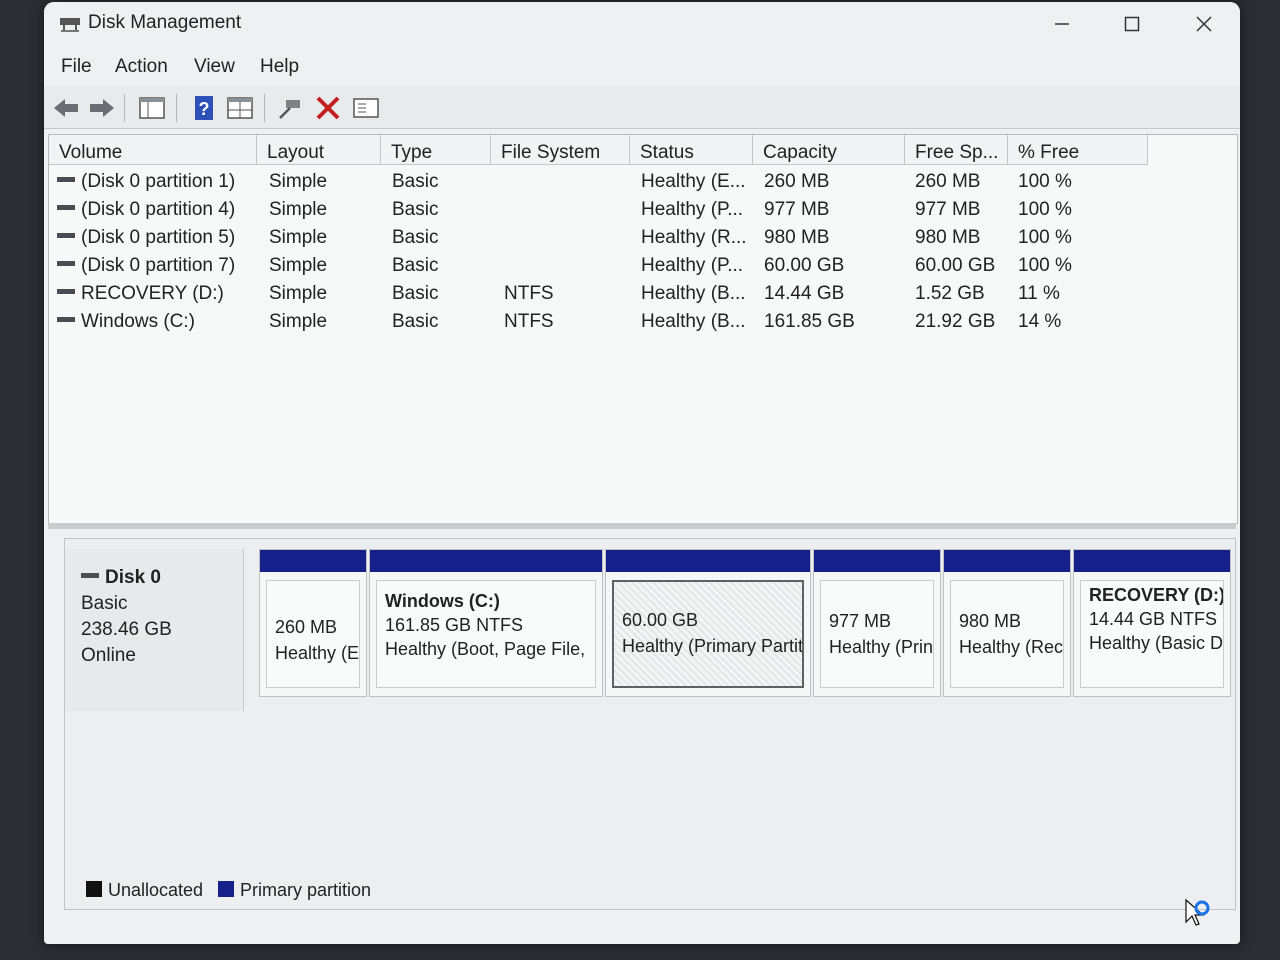  I want to click on menu-file: File, so click(76, 67).